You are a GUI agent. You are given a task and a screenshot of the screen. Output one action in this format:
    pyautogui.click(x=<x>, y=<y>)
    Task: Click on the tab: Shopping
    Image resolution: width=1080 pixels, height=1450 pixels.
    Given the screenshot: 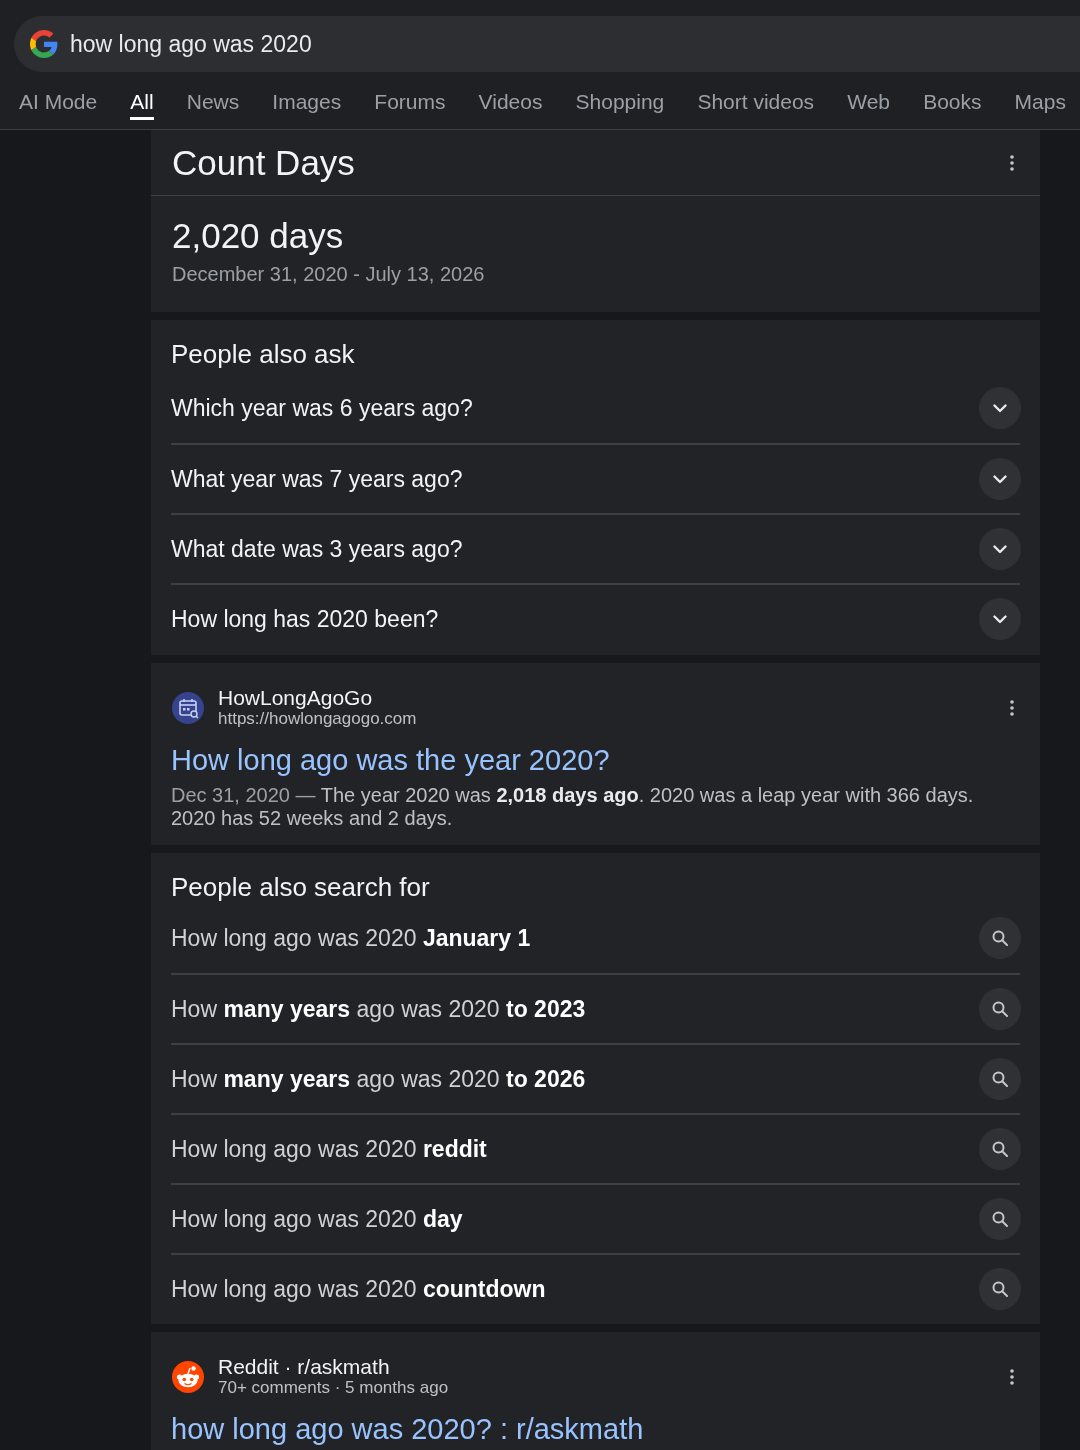 What is the action you would take?
    pyautogui.click(x=620, y=96)
    